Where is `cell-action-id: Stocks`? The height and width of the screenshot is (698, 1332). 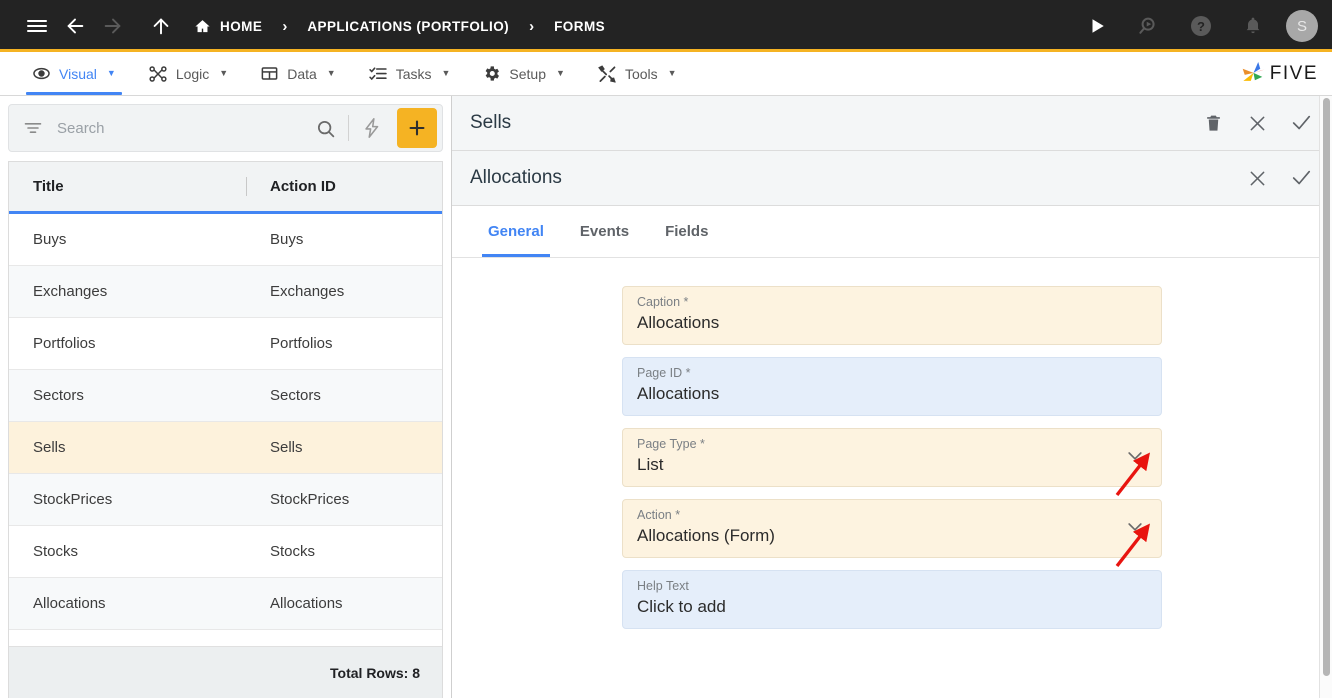
cell-action-id: Stocks is located at coordinates (293, 551).